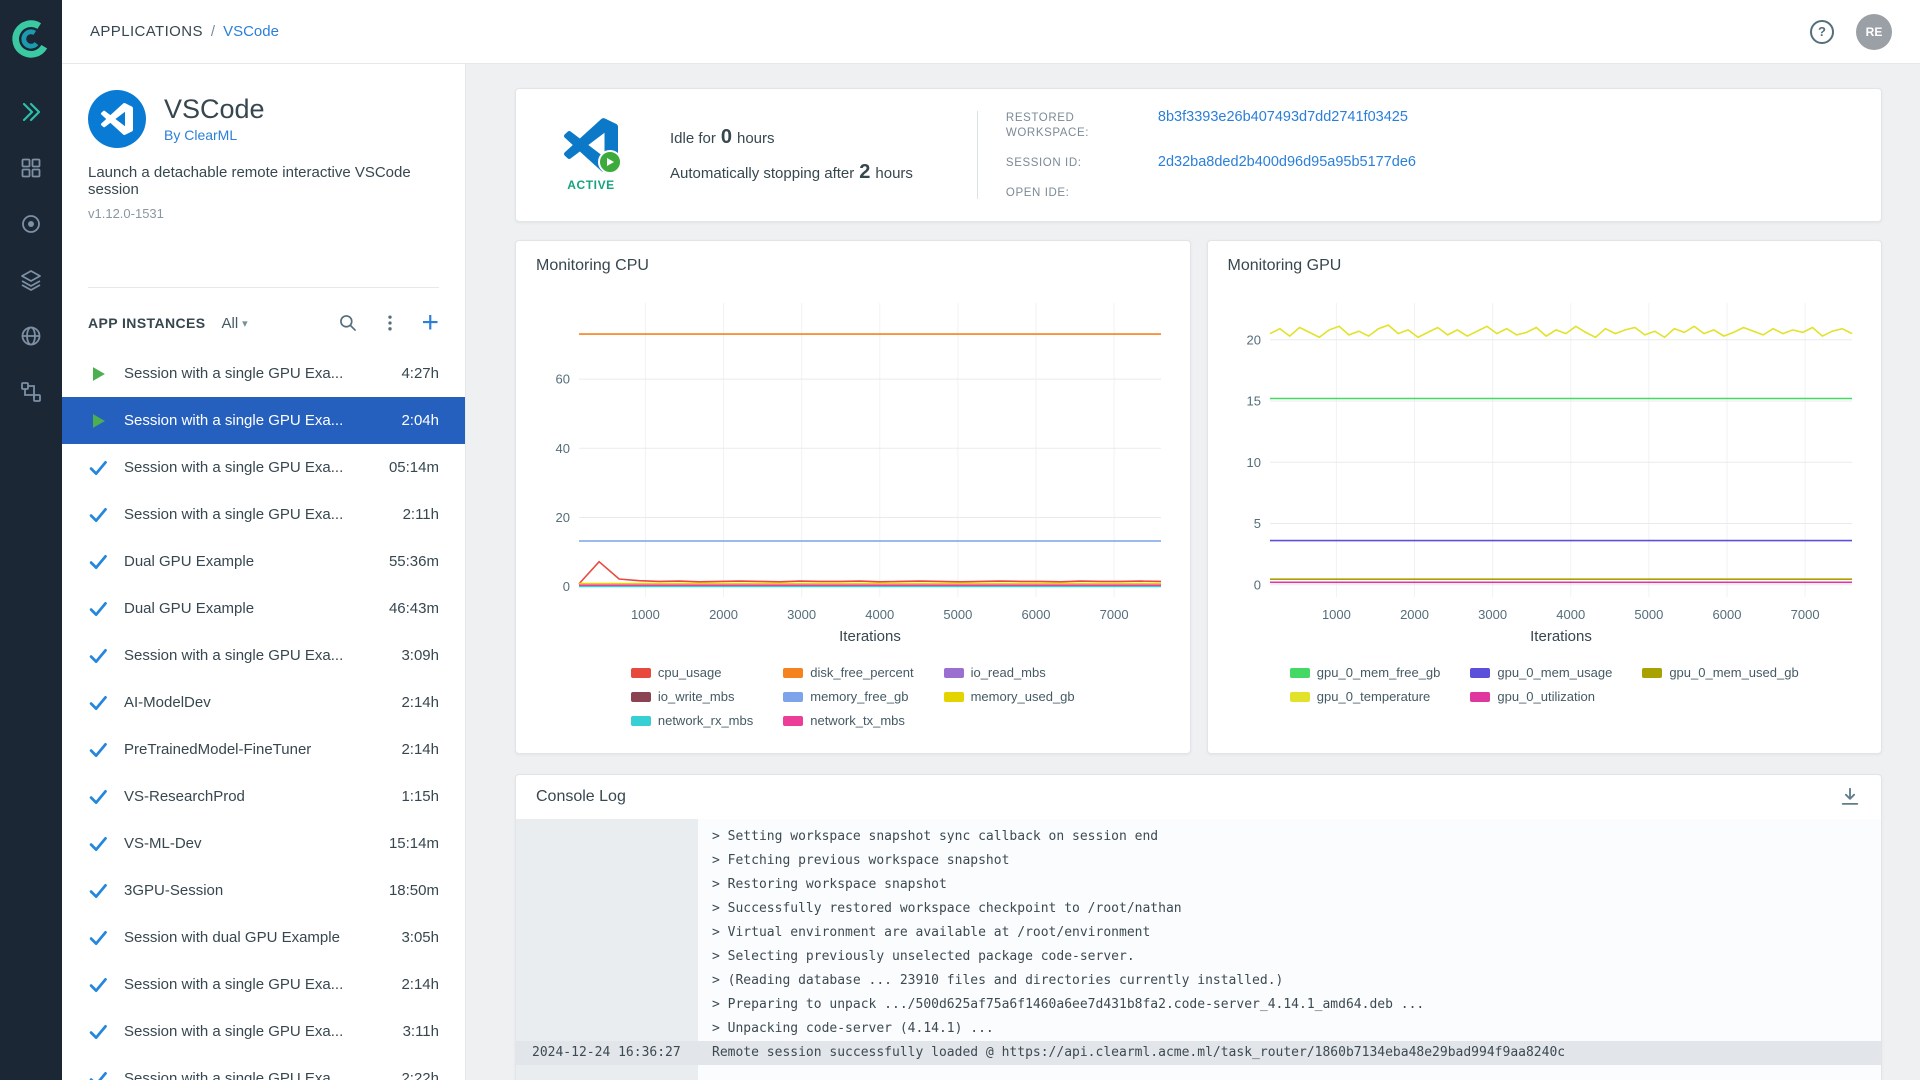 The width and height of the screenshot is (1920, 1080). Describe the element at coordinates (31, 168) in the screenshot. I see `sidebar-nav-projects` at that location.